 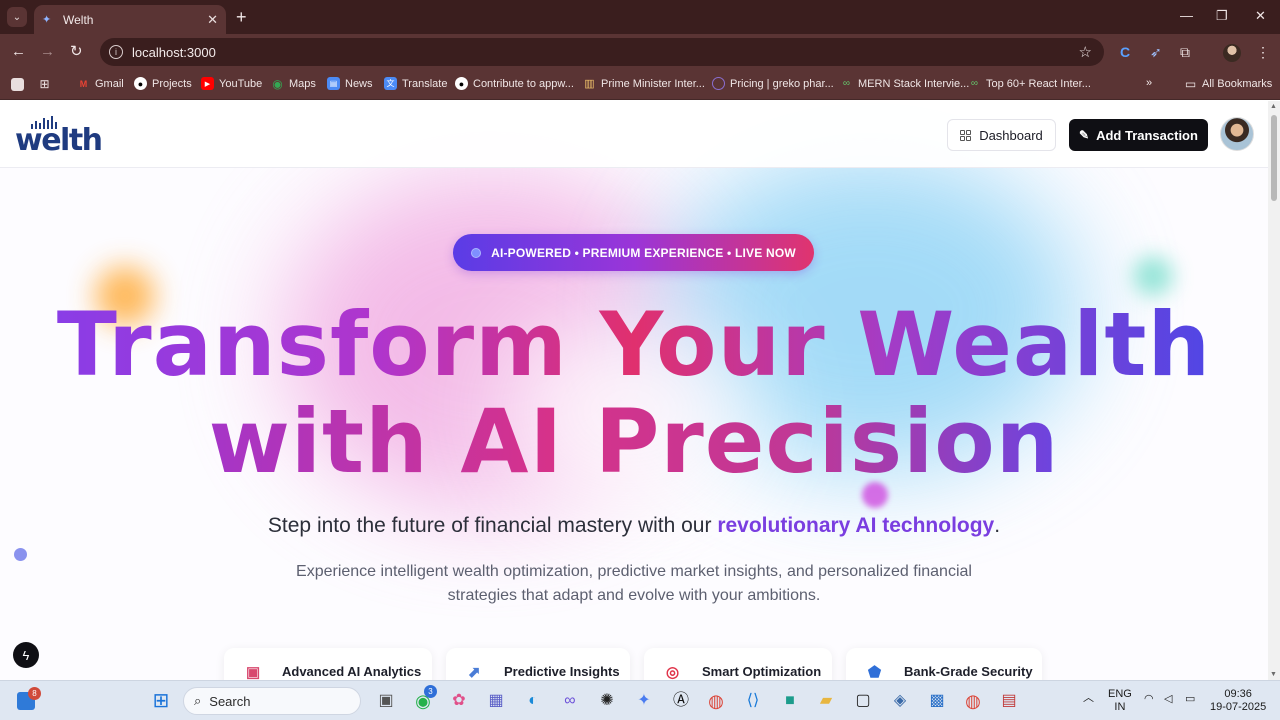 I want to click on feature-card-bank-security: ⬟ Bank-Grade Security, so click(x=944, y=664).